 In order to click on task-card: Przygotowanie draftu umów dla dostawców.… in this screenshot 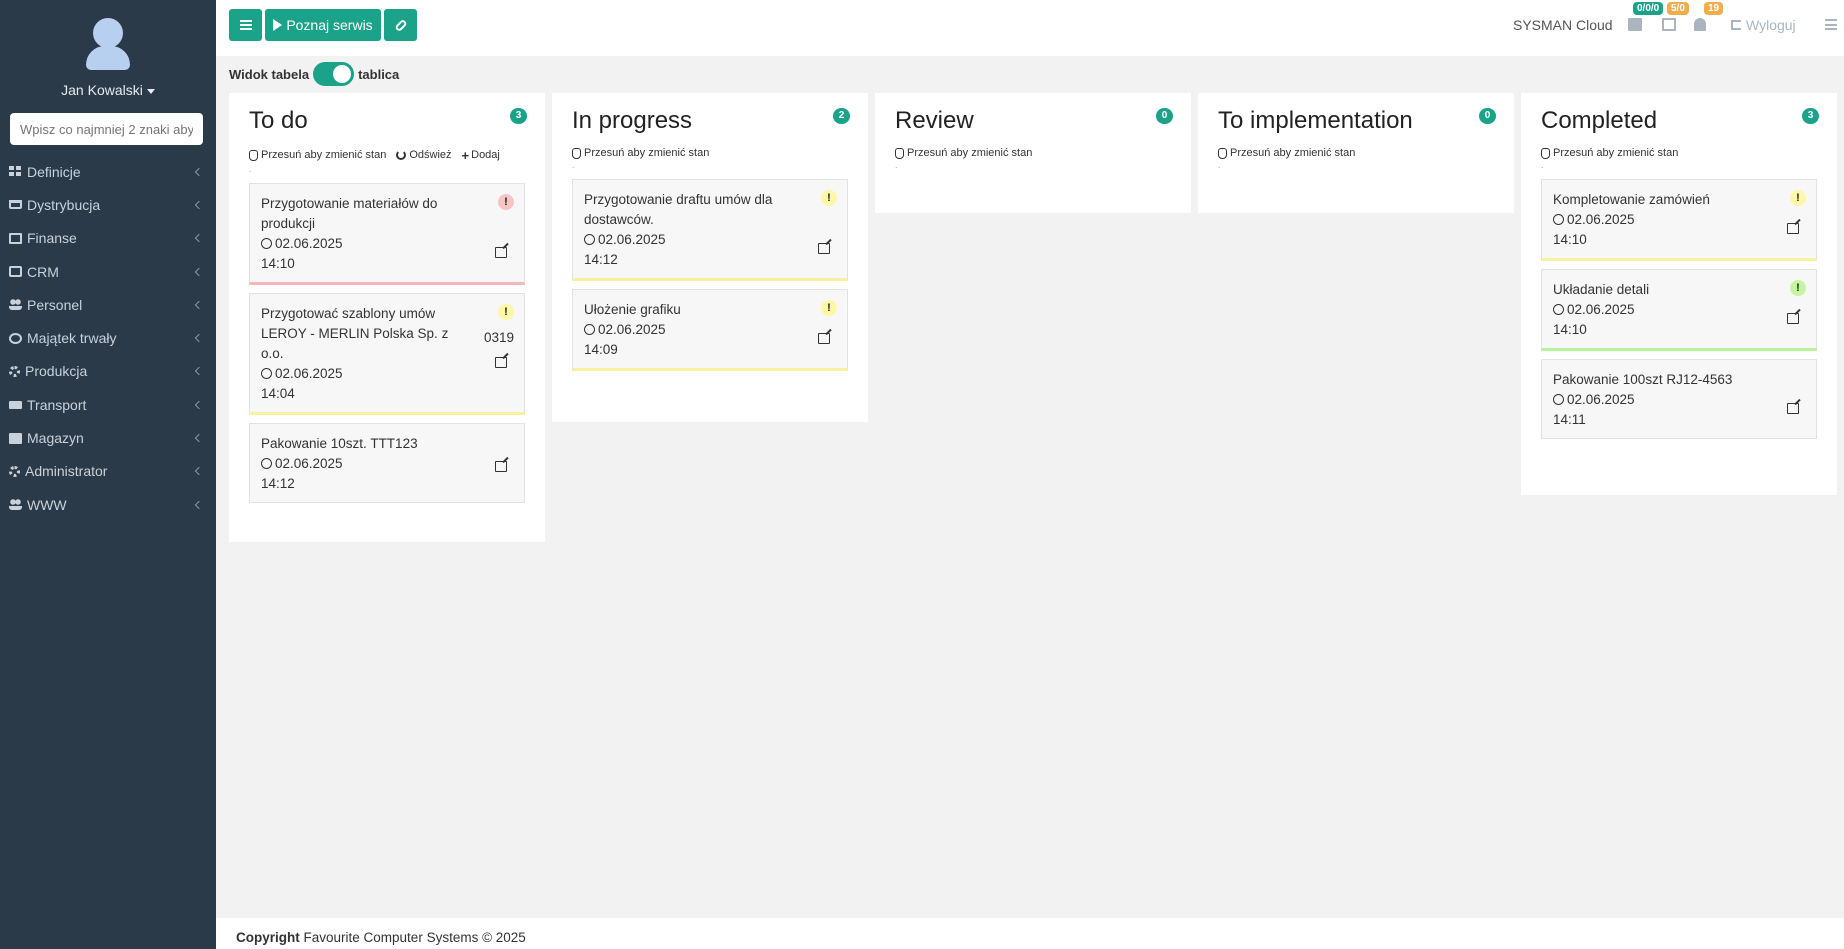, I will do `click(710, 230)`.